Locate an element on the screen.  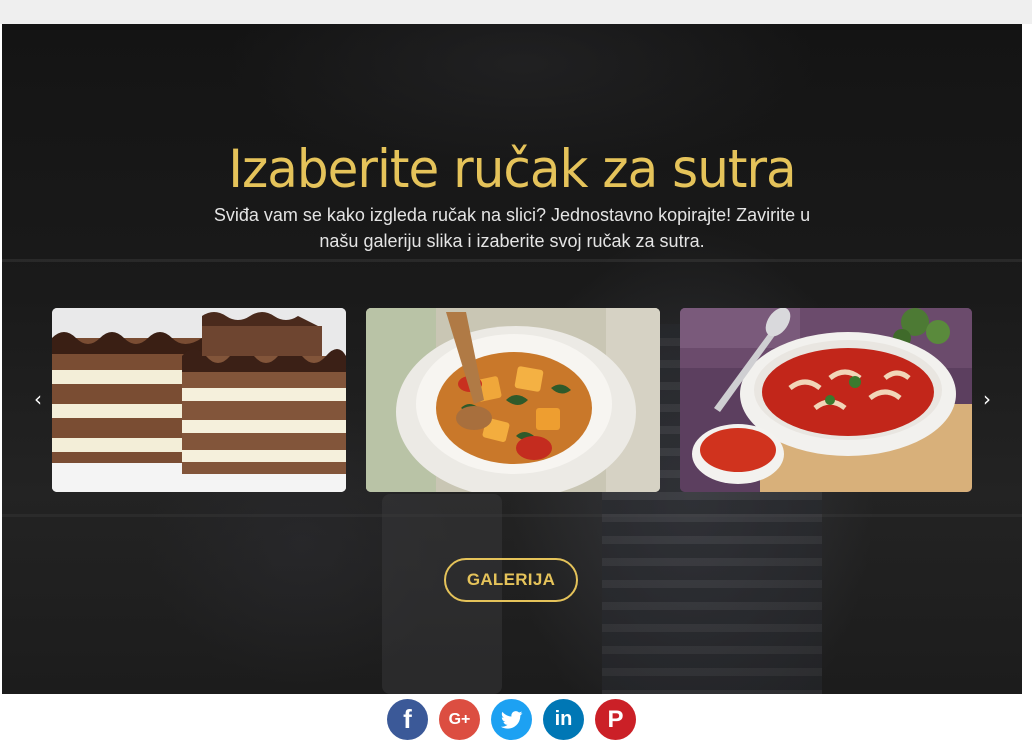
linkedin-share-button: in is located at coordinates (563, 719).